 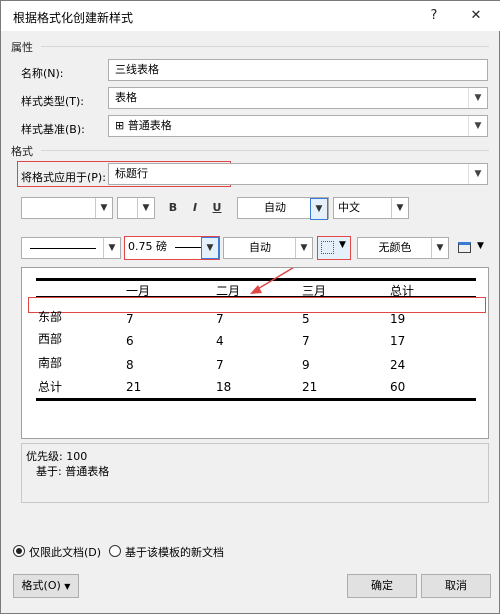 What do you see at coordinates (217, 208) in the screenshot?
I see `underline-button: U` at bounding box center [217, 208].